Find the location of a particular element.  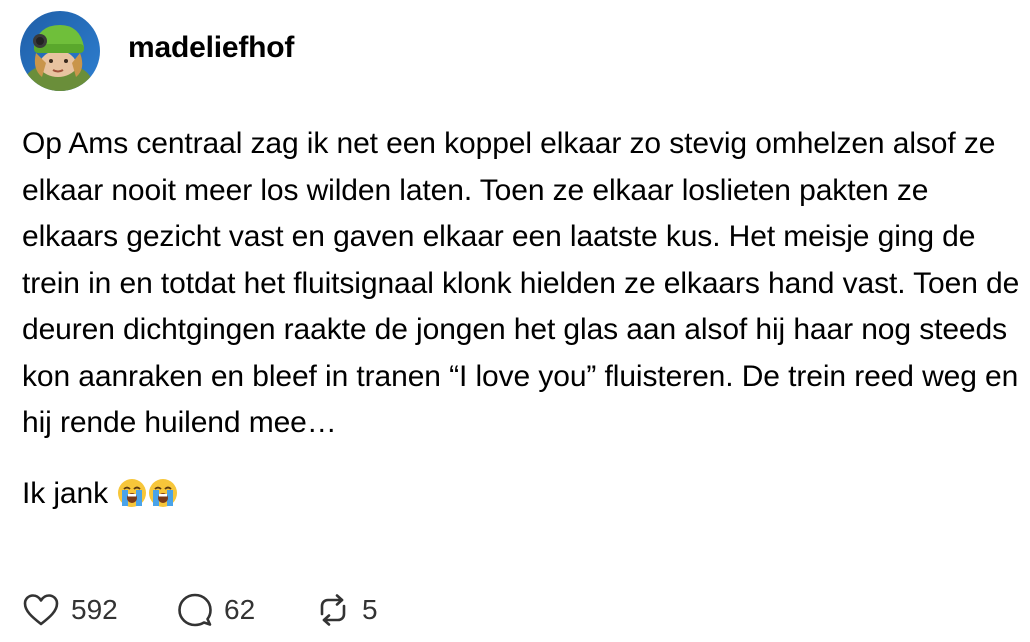

like-button: 592 is located at coordinates (99, 610).